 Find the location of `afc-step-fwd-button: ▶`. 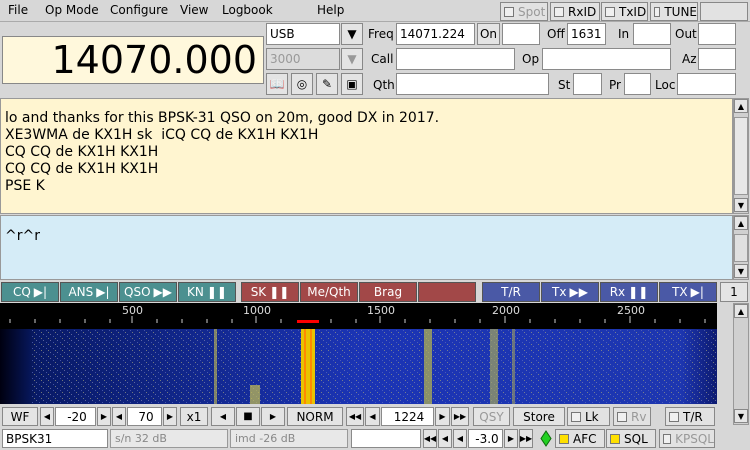

afc-step-fwd-button: ▶ is located at coordinates (511, 438).